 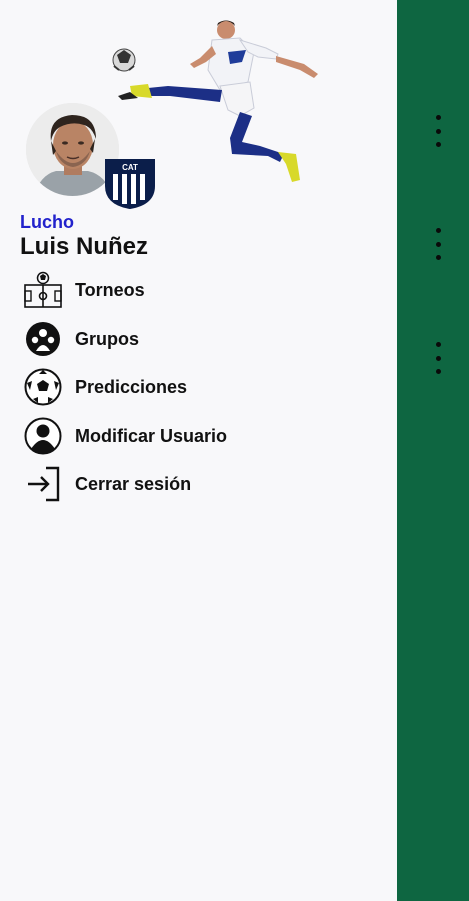 What do you see at coordinates (110, 289) in the screenshot?
I see `menu-item-label: Torneos` at bounding box center [110, 289].